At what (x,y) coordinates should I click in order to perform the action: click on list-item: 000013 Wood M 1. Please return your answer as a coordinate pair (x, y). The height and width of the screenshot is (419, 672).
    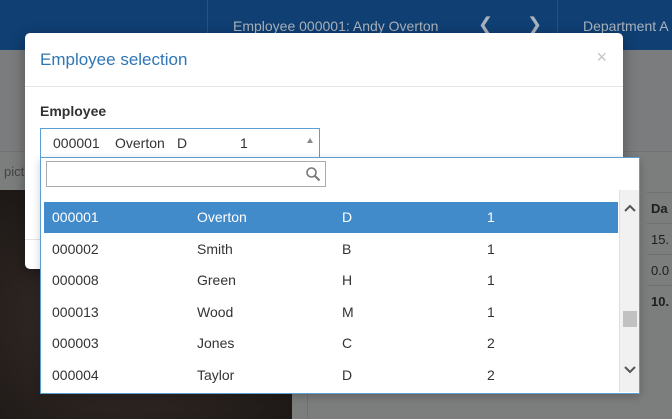
    Looking at the image, I should click on (331, 312).